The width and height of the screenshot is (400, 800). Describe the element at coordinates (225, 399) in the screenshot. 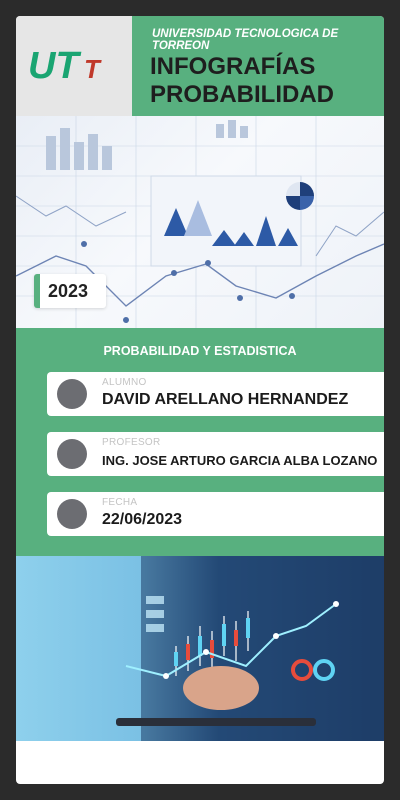

I see `student-name: DAVID ARELLANO HERNANDEZ` at that location.